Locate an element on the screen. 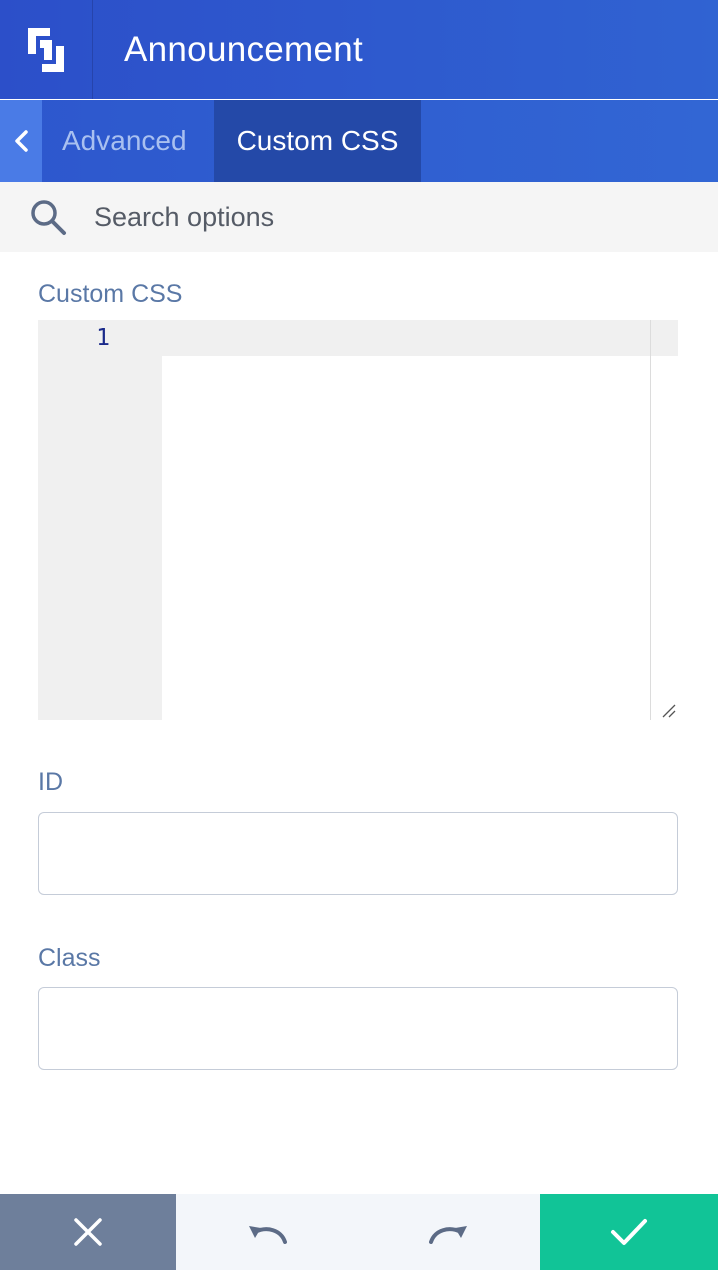 This screenshot has height=1270, width=718. class-label: Class is located at coordinates (69, 958).